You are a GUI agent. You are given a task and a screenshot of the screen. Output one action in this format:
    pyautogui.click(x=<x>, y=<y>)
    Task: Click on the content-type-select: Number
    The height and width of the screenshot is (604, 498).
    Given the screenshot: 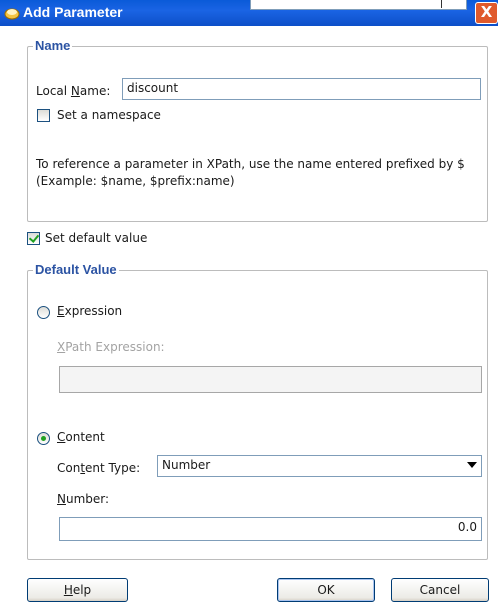 What is the action you would take?
    pyautogui.click(x=319, y=466)
    